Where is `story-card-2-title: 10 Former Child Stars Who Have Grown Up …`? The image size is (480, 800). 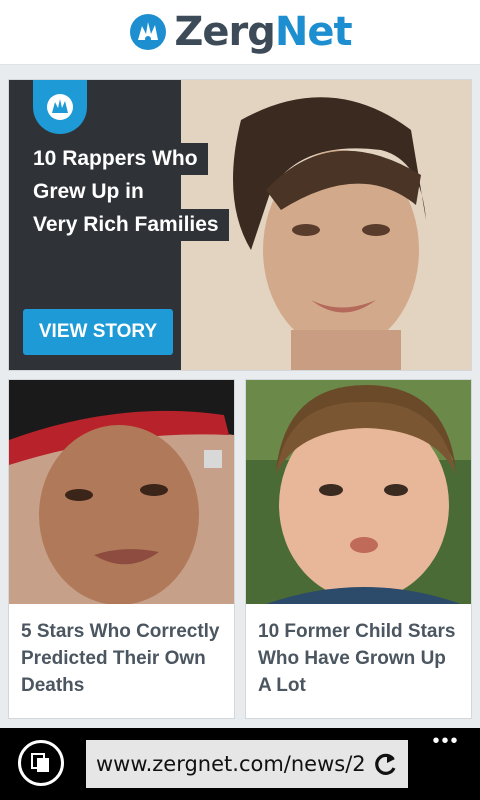
story-card-2-title: 10 Former Child Stars Who Have Grown Up … is located at coordinates (360, 658).